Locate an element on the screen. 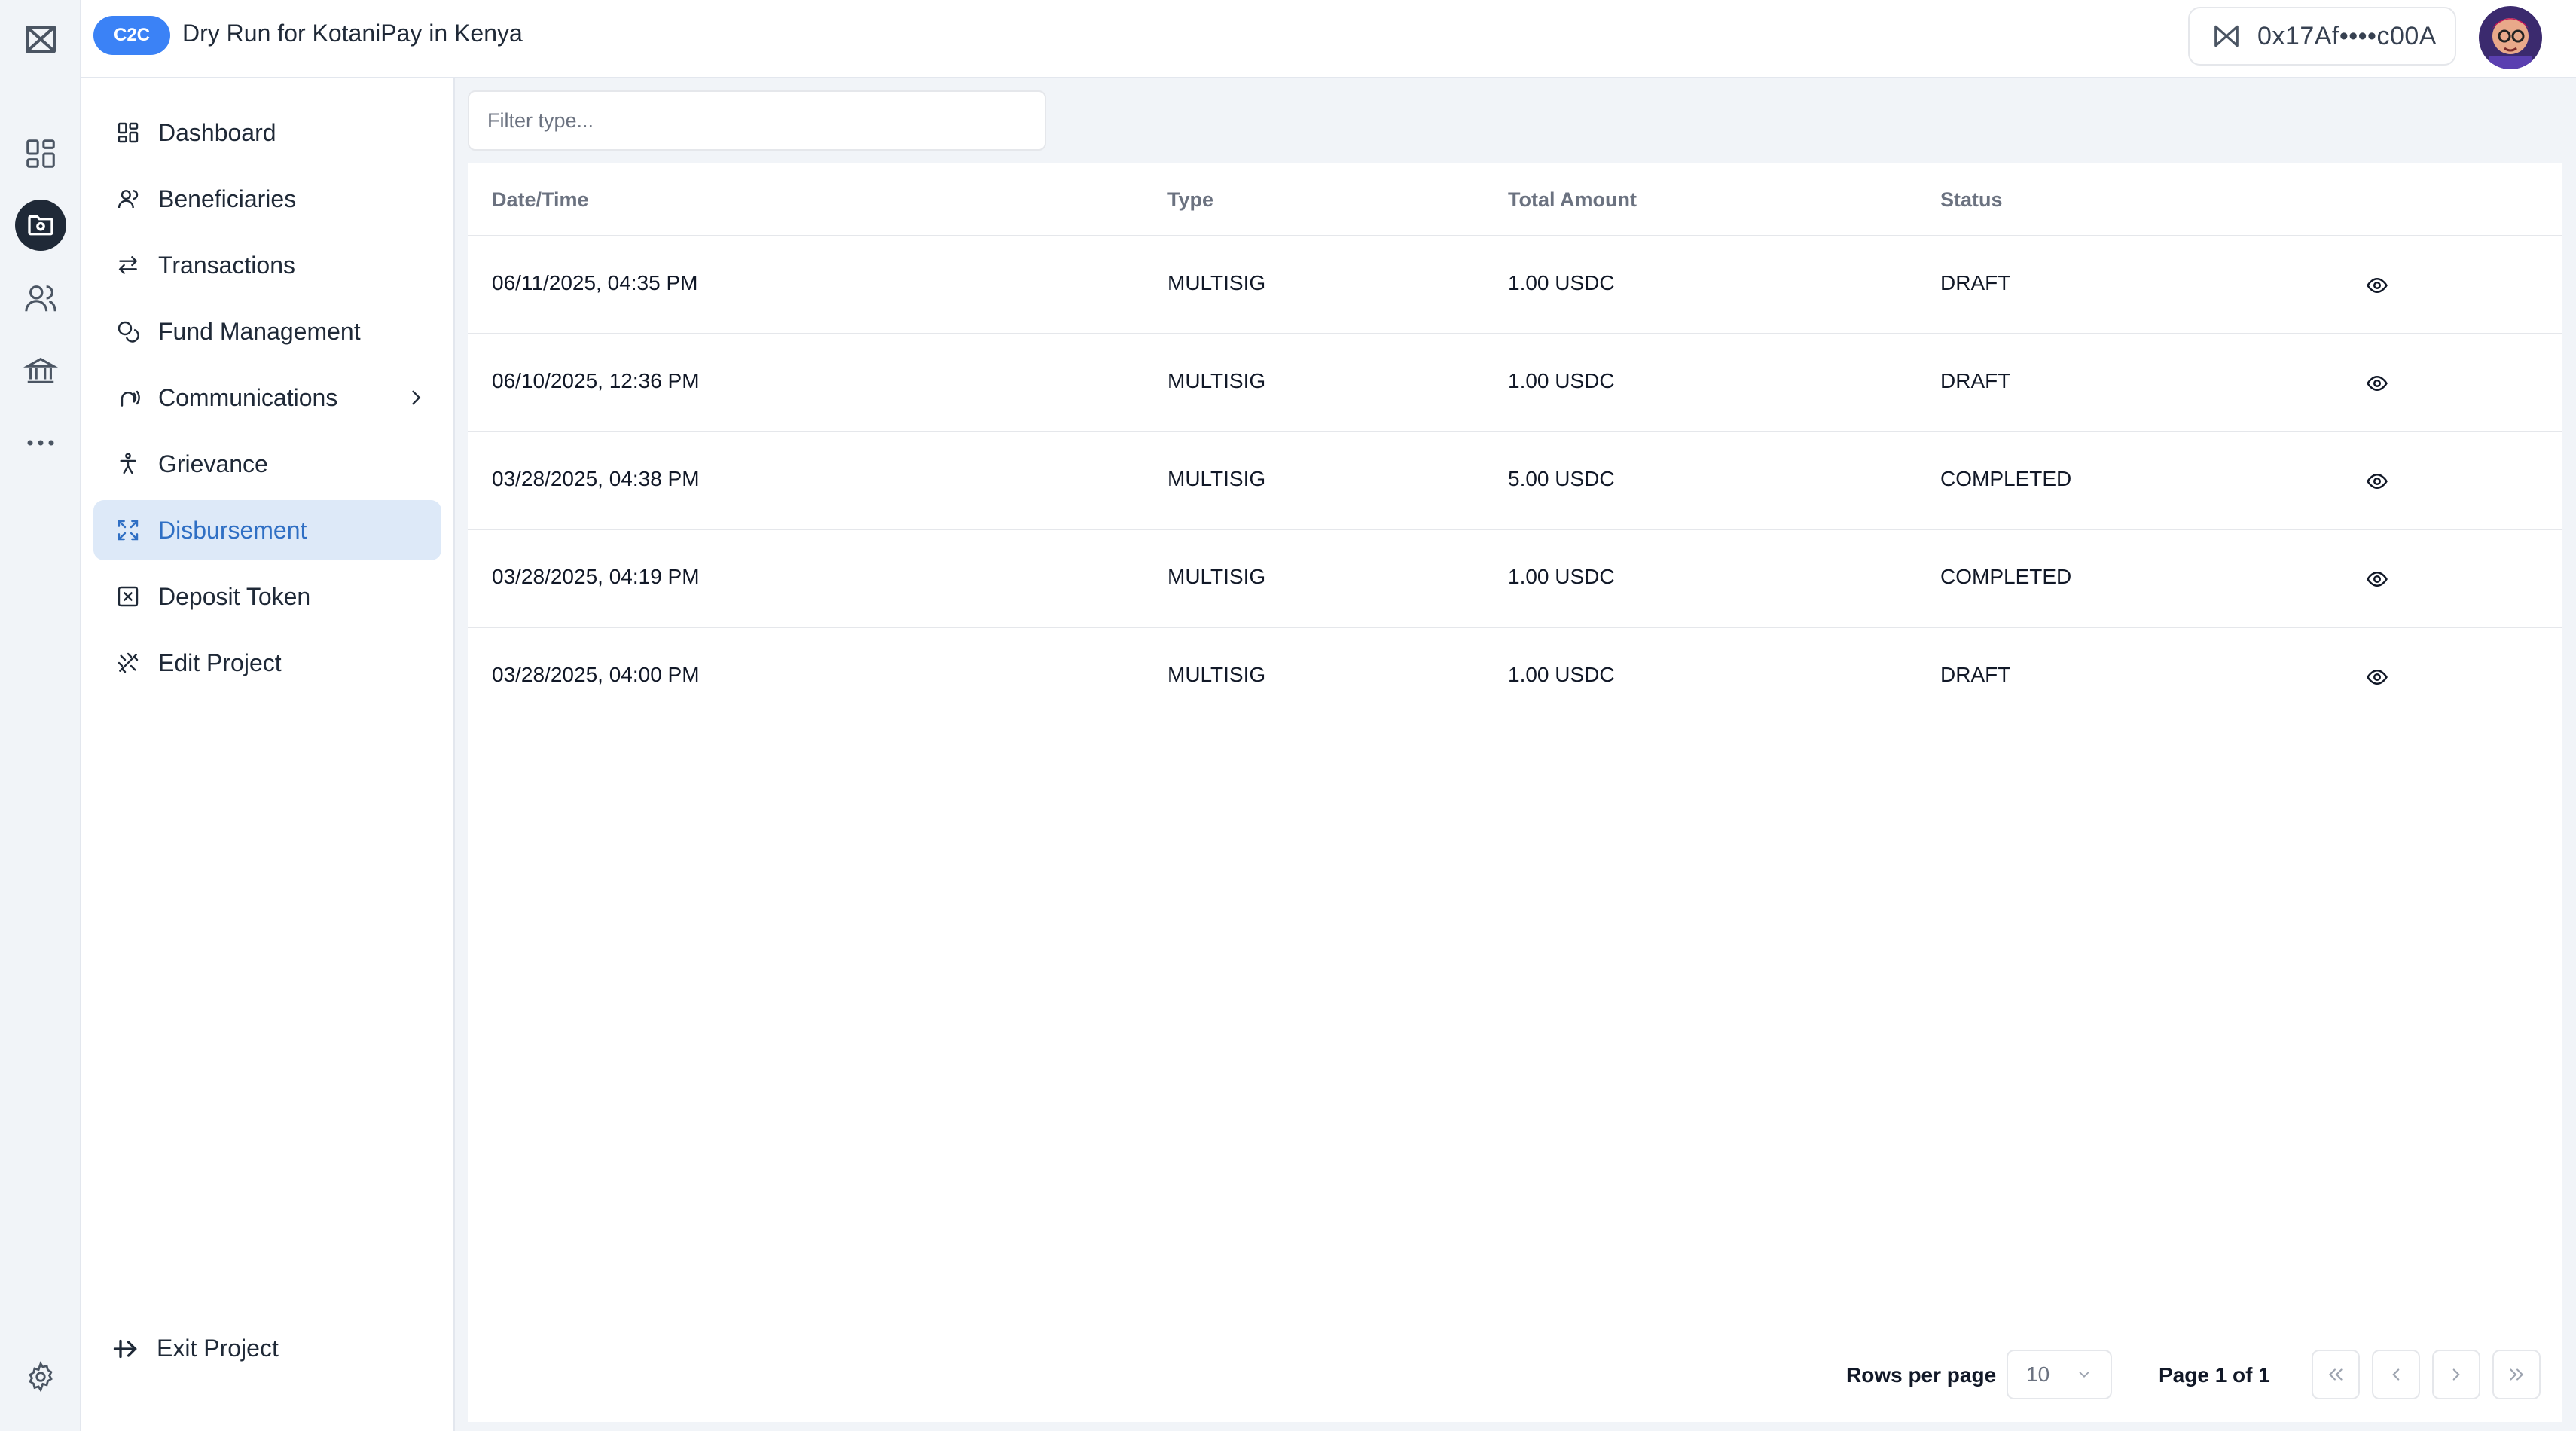  sidebar-item-transactions: Transactions is located at coordinates (267, 265).